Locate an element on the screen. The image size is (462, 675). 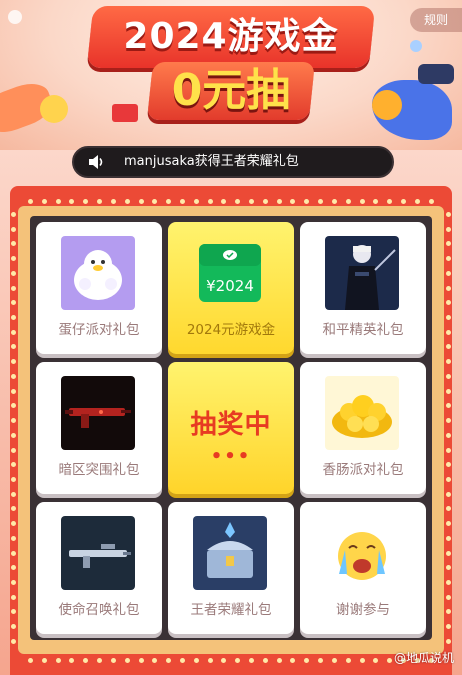
rules-button: 规则 is located at coordinates (436, 20).